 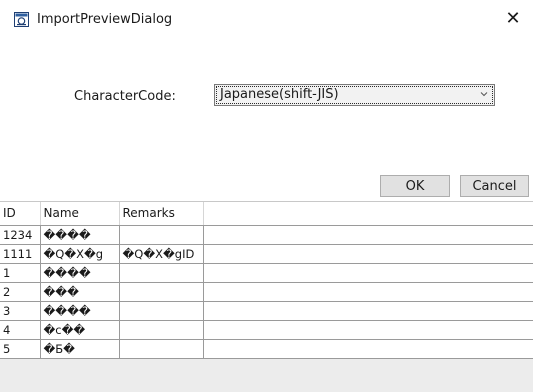 What do you see at coordinates (20, 292) in the screenshot?
I see `cell-id: 2` at bounding box center [20, 292].